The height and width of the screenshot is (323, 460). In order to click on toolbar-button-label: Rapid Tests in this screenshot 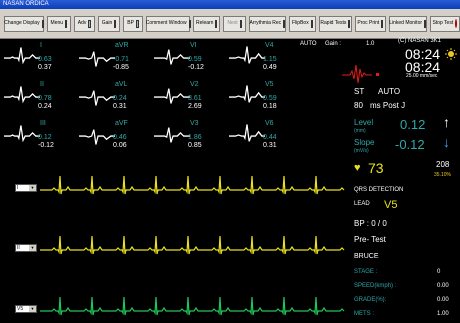, I will do `click(333, 23)`.